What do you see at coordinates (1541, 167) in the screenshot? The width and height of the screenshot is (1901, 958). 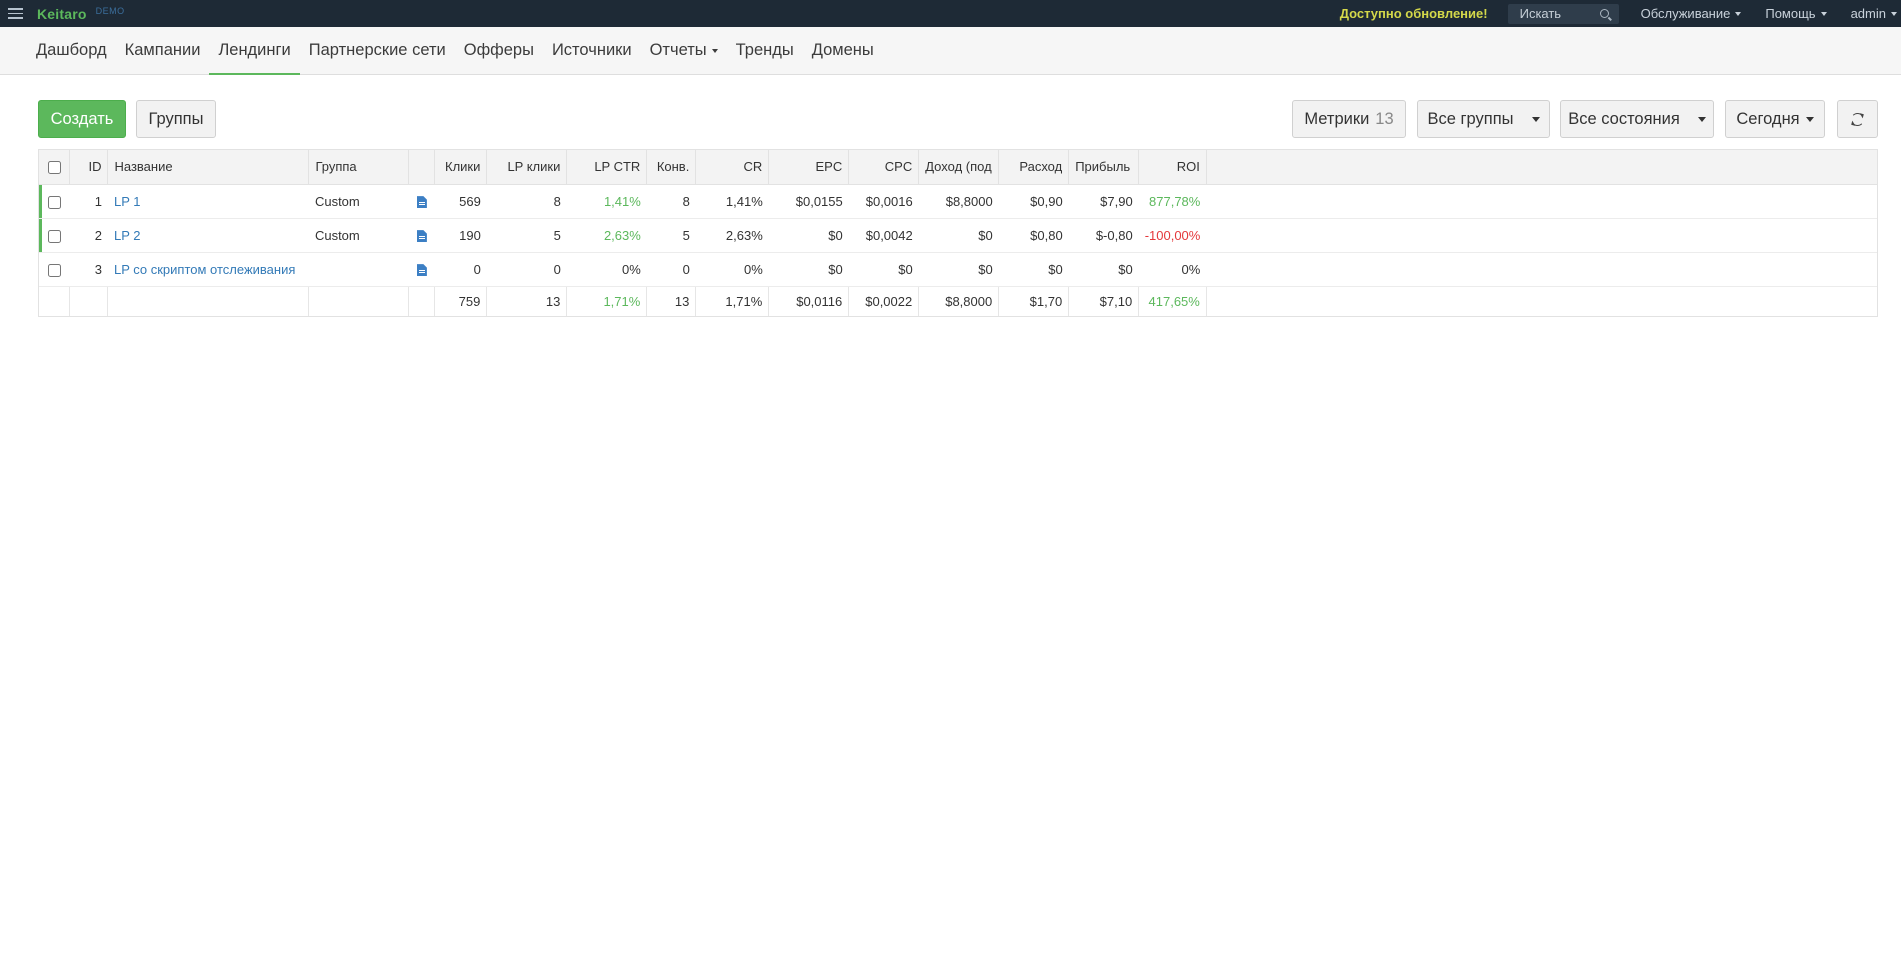 I see `header-filler` at bounding box center [1541, 167].